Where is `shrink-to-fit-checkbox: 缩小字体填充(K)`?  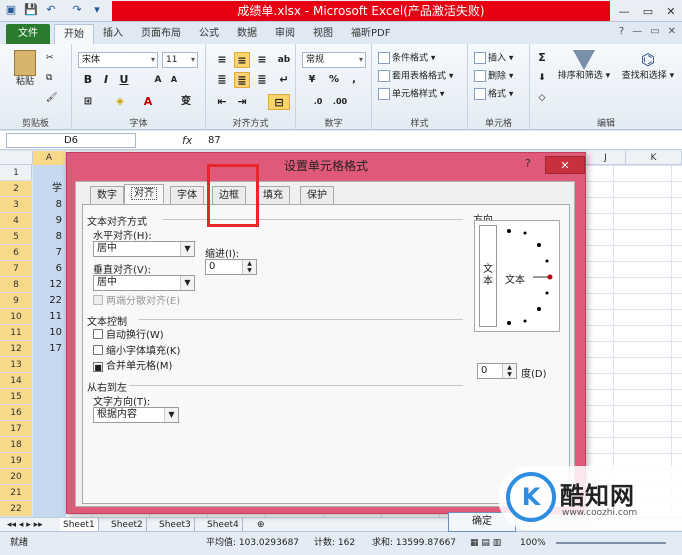
shrink-to-fit-checkbox: 缩小字体填充(K) is located at coordinates (136, 351).